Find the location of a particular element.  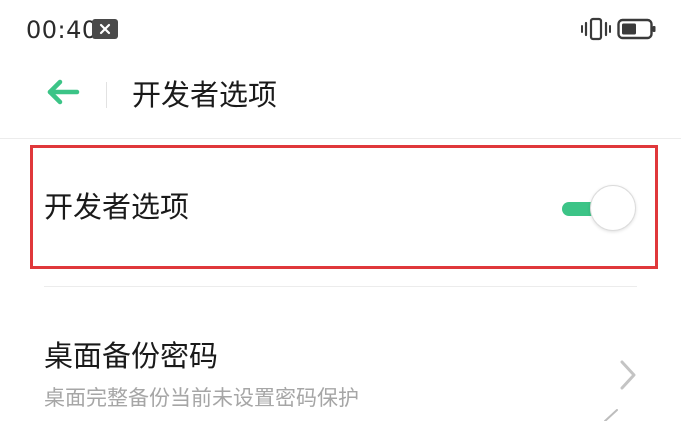

chevron-right-icon is located at coordinates (628, 375).